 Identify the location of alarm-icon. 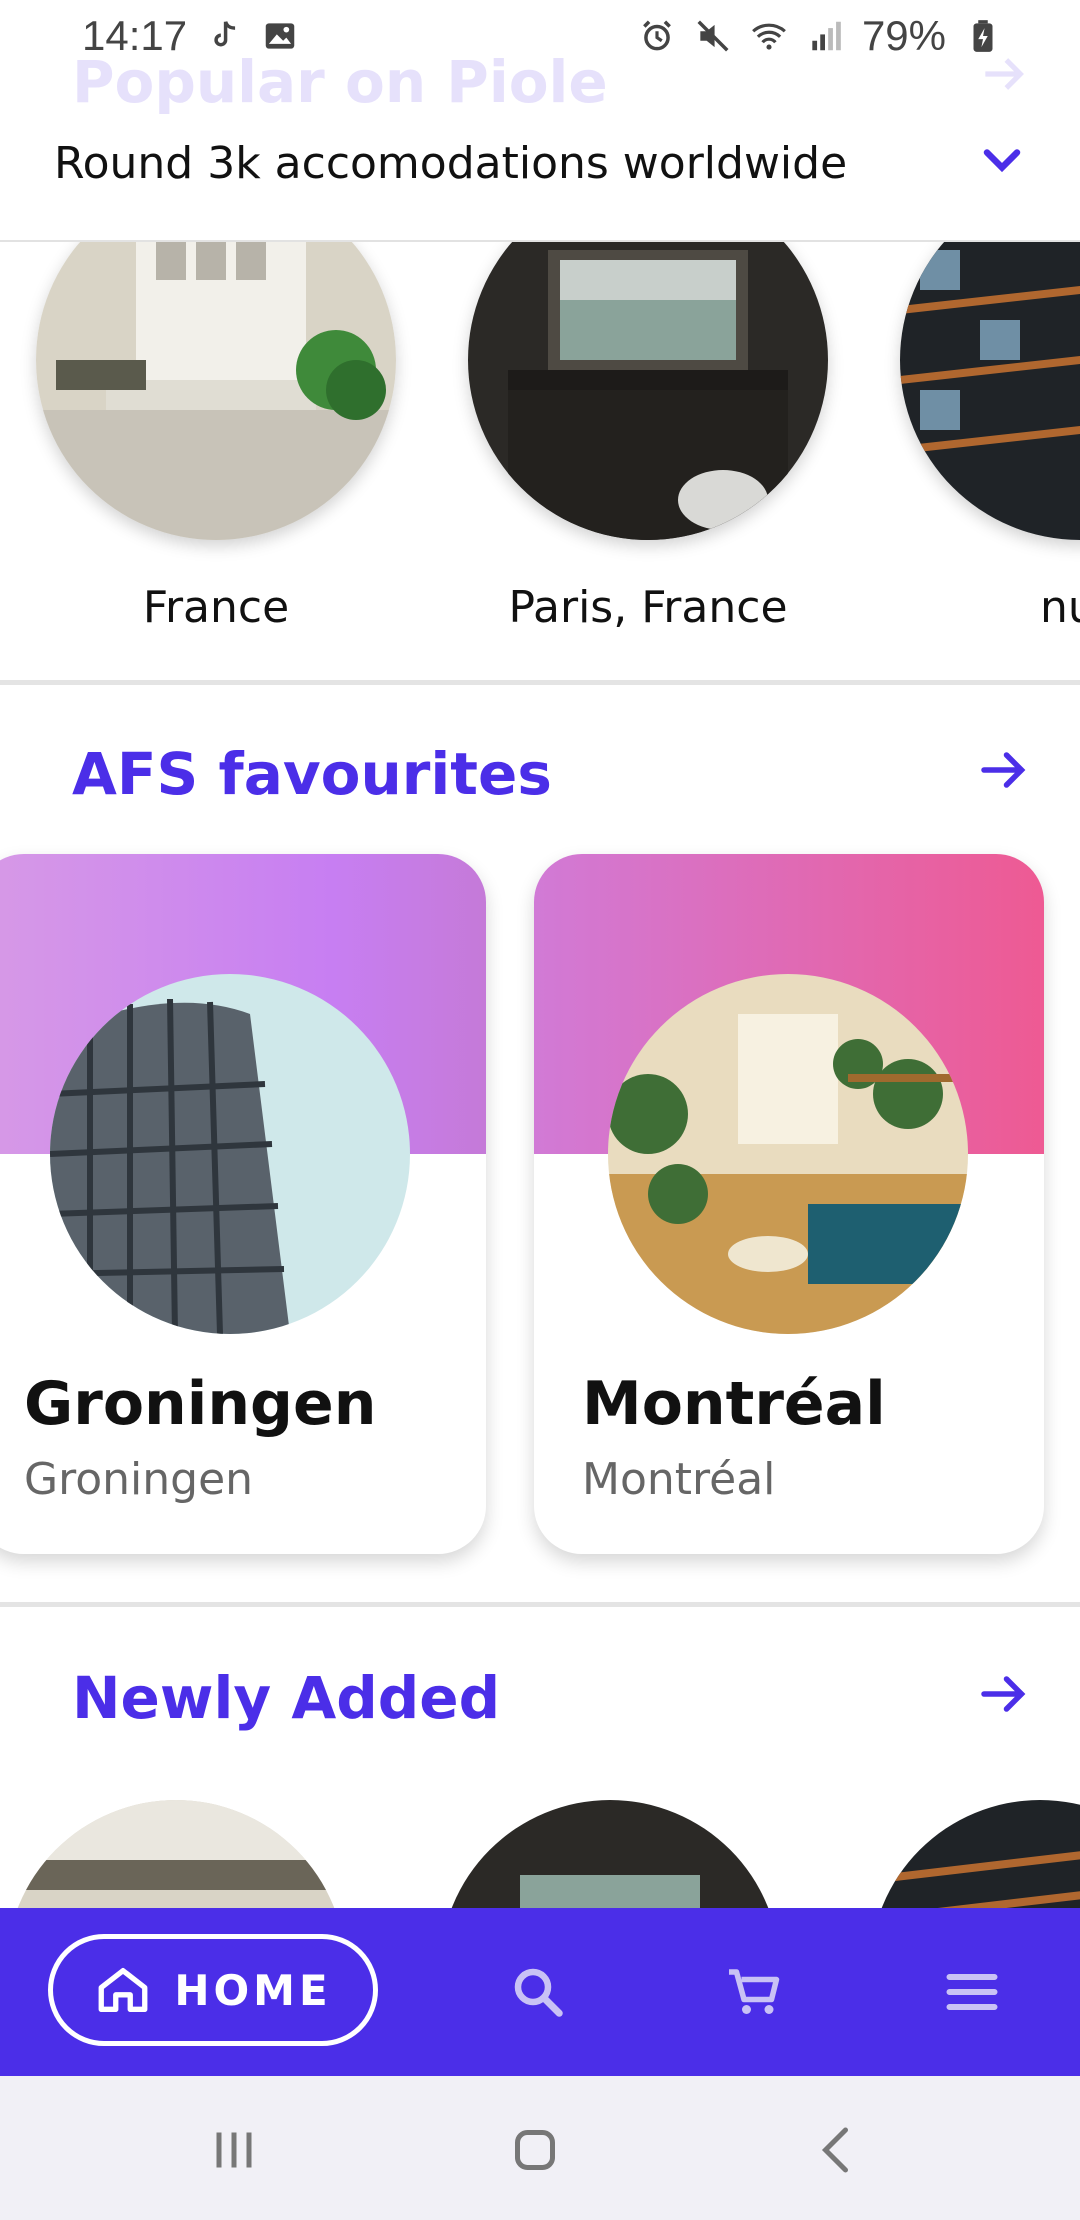
(657, 35).